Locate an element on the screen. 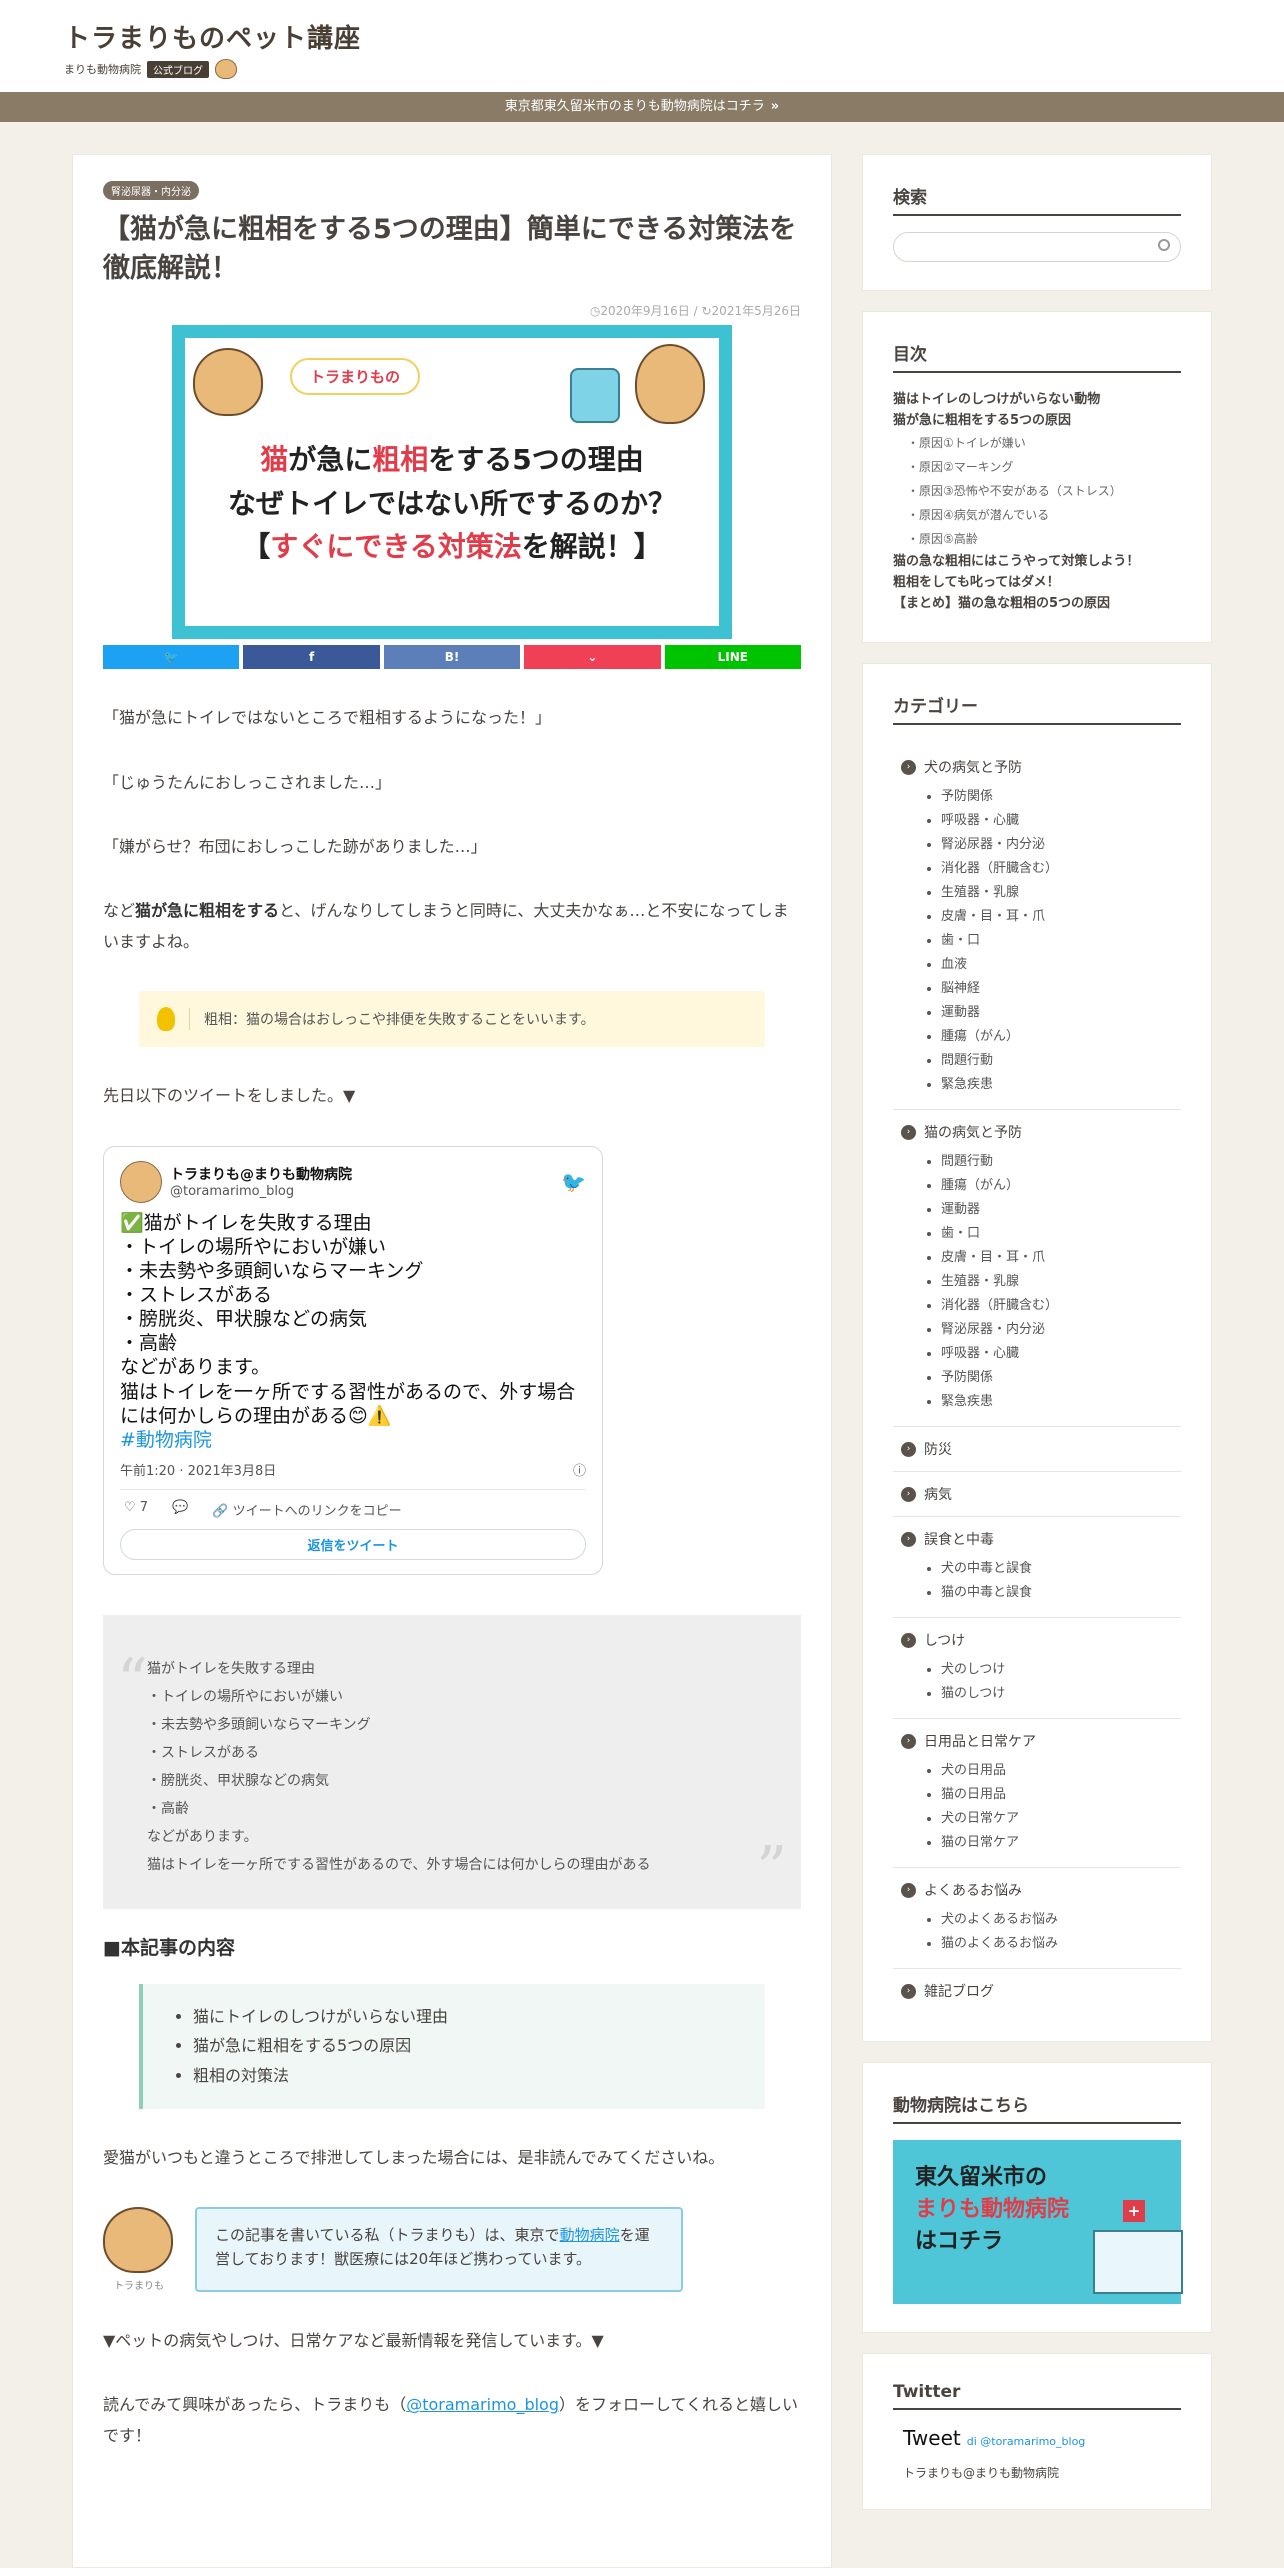 This screenshot has height=2568, width=1284. clinic-banner: 東久留米市の まりも動物病院 はコチラ + is located at coordinates (1038, 2222).